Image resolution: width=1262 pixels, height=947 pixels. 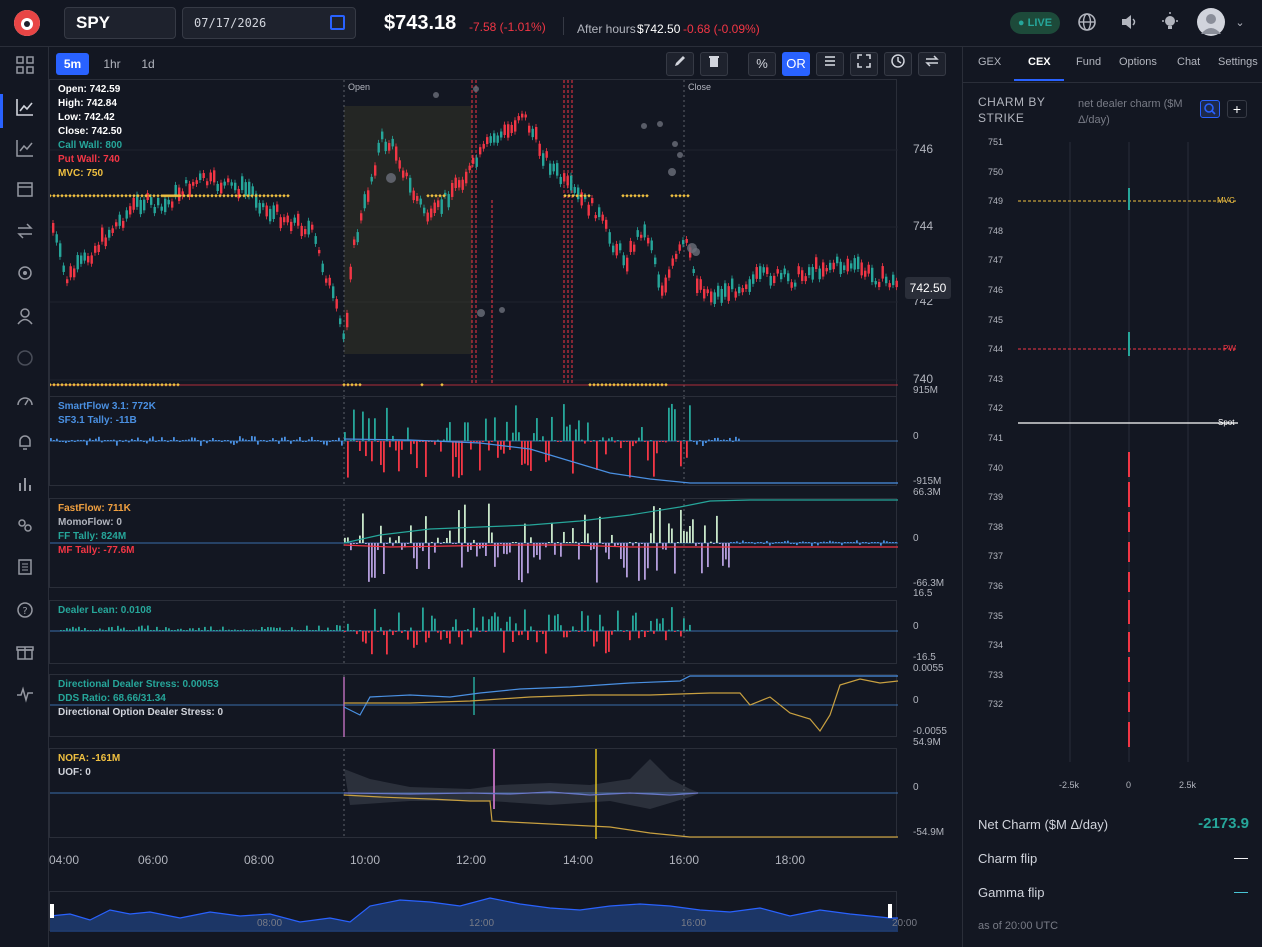 I want to click on ohlc-close: Close: 742.50, so click(x=90, y=131).